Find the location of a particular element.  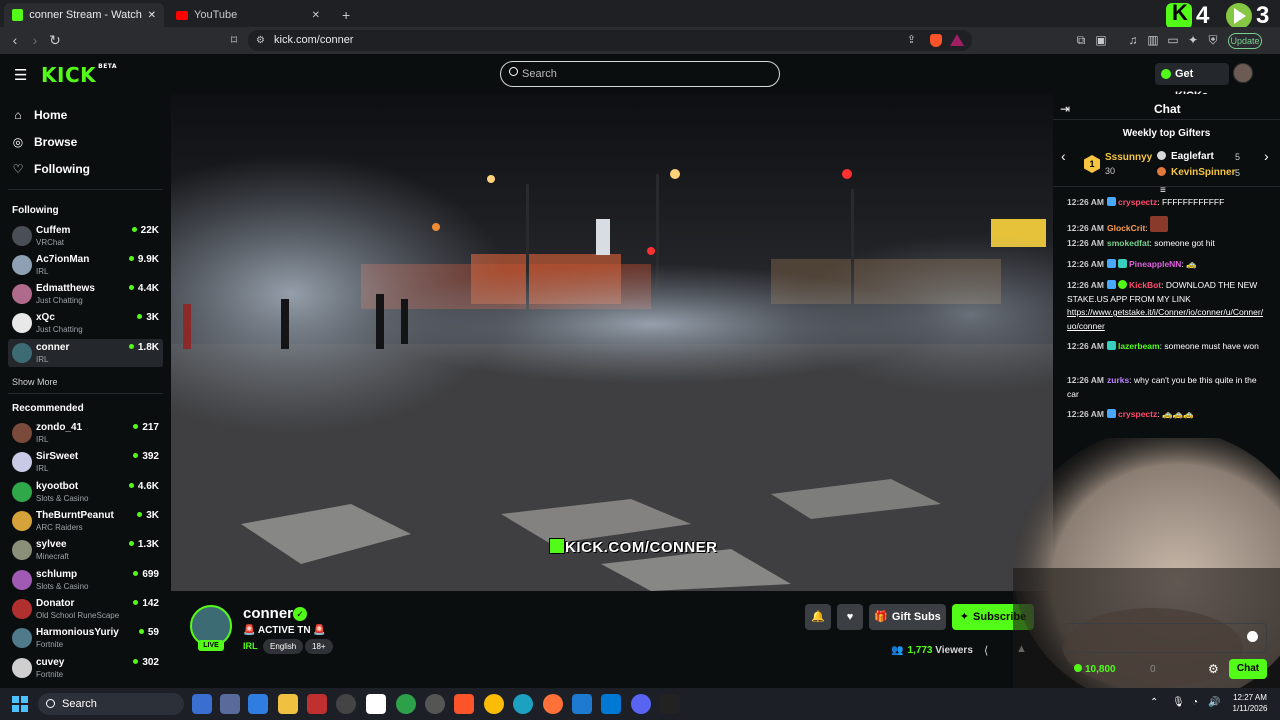

gifter-name: KevinSpinner is located at coordinates (1203, 172).